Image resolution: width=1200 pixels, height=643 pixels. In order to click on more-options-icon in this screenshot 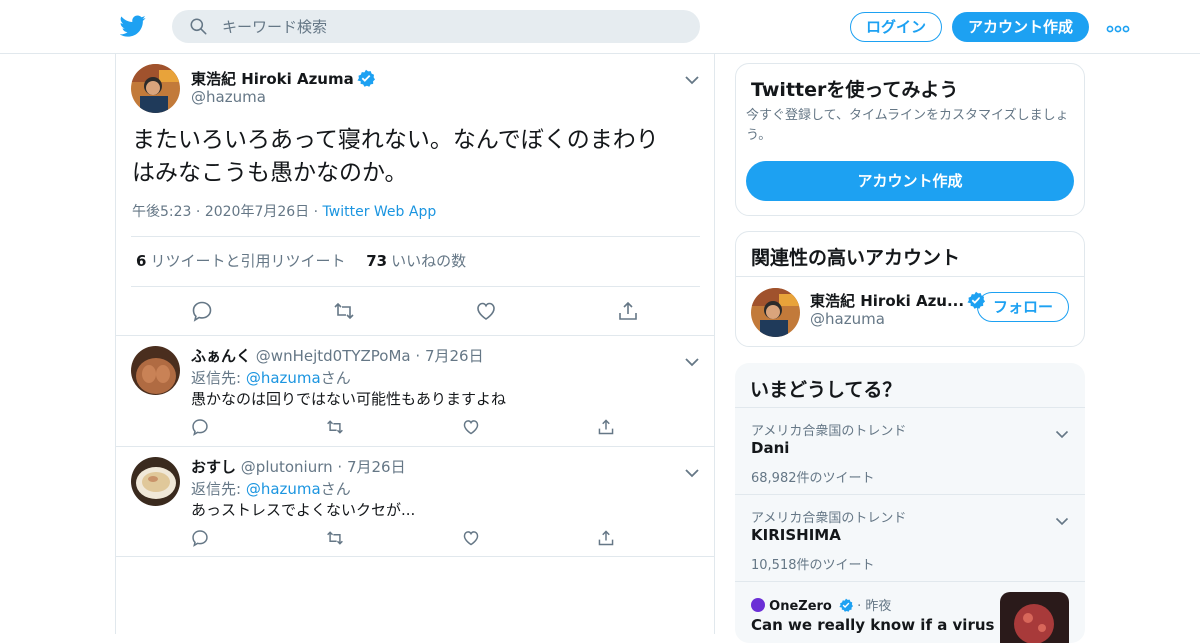, I will do `click(1118, 26)`.